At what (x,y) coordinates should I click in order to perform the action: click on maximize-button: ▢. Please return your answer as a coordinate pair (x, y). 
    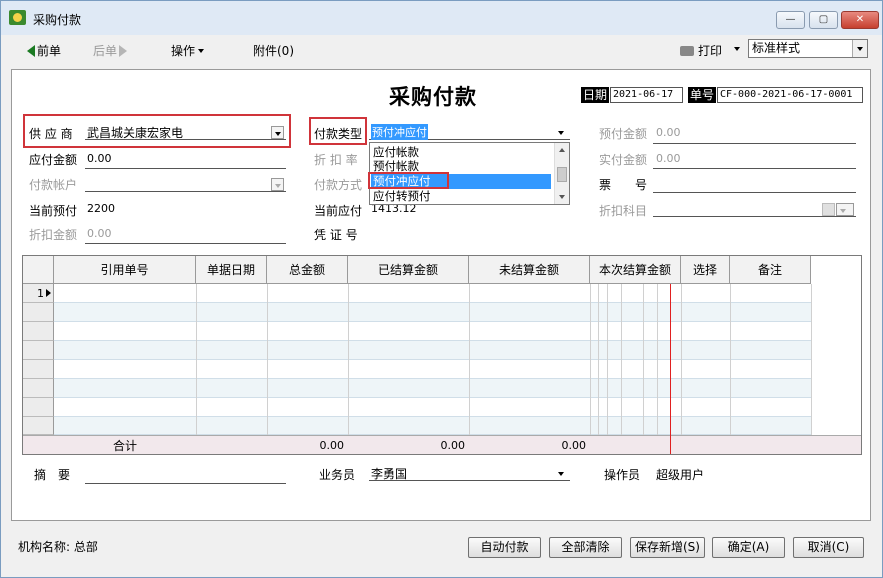
    Looking at the image, I should click on (823, 20).